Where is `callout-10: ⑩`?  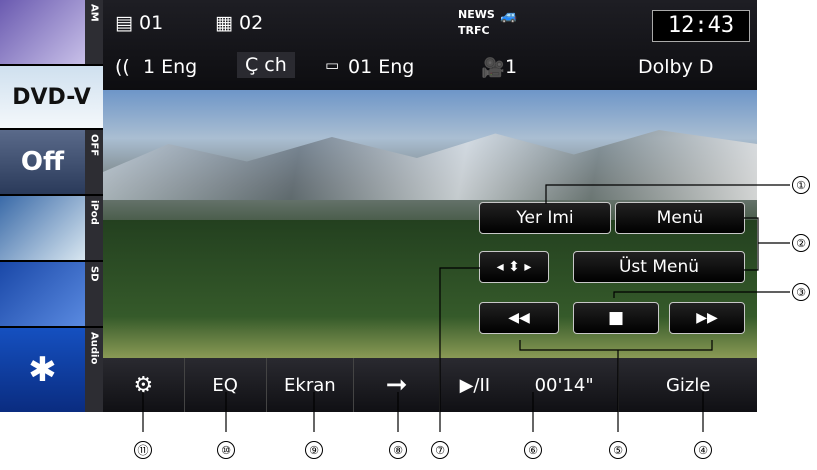
callout-10: ⑩ is located at coordinates (226, 450).